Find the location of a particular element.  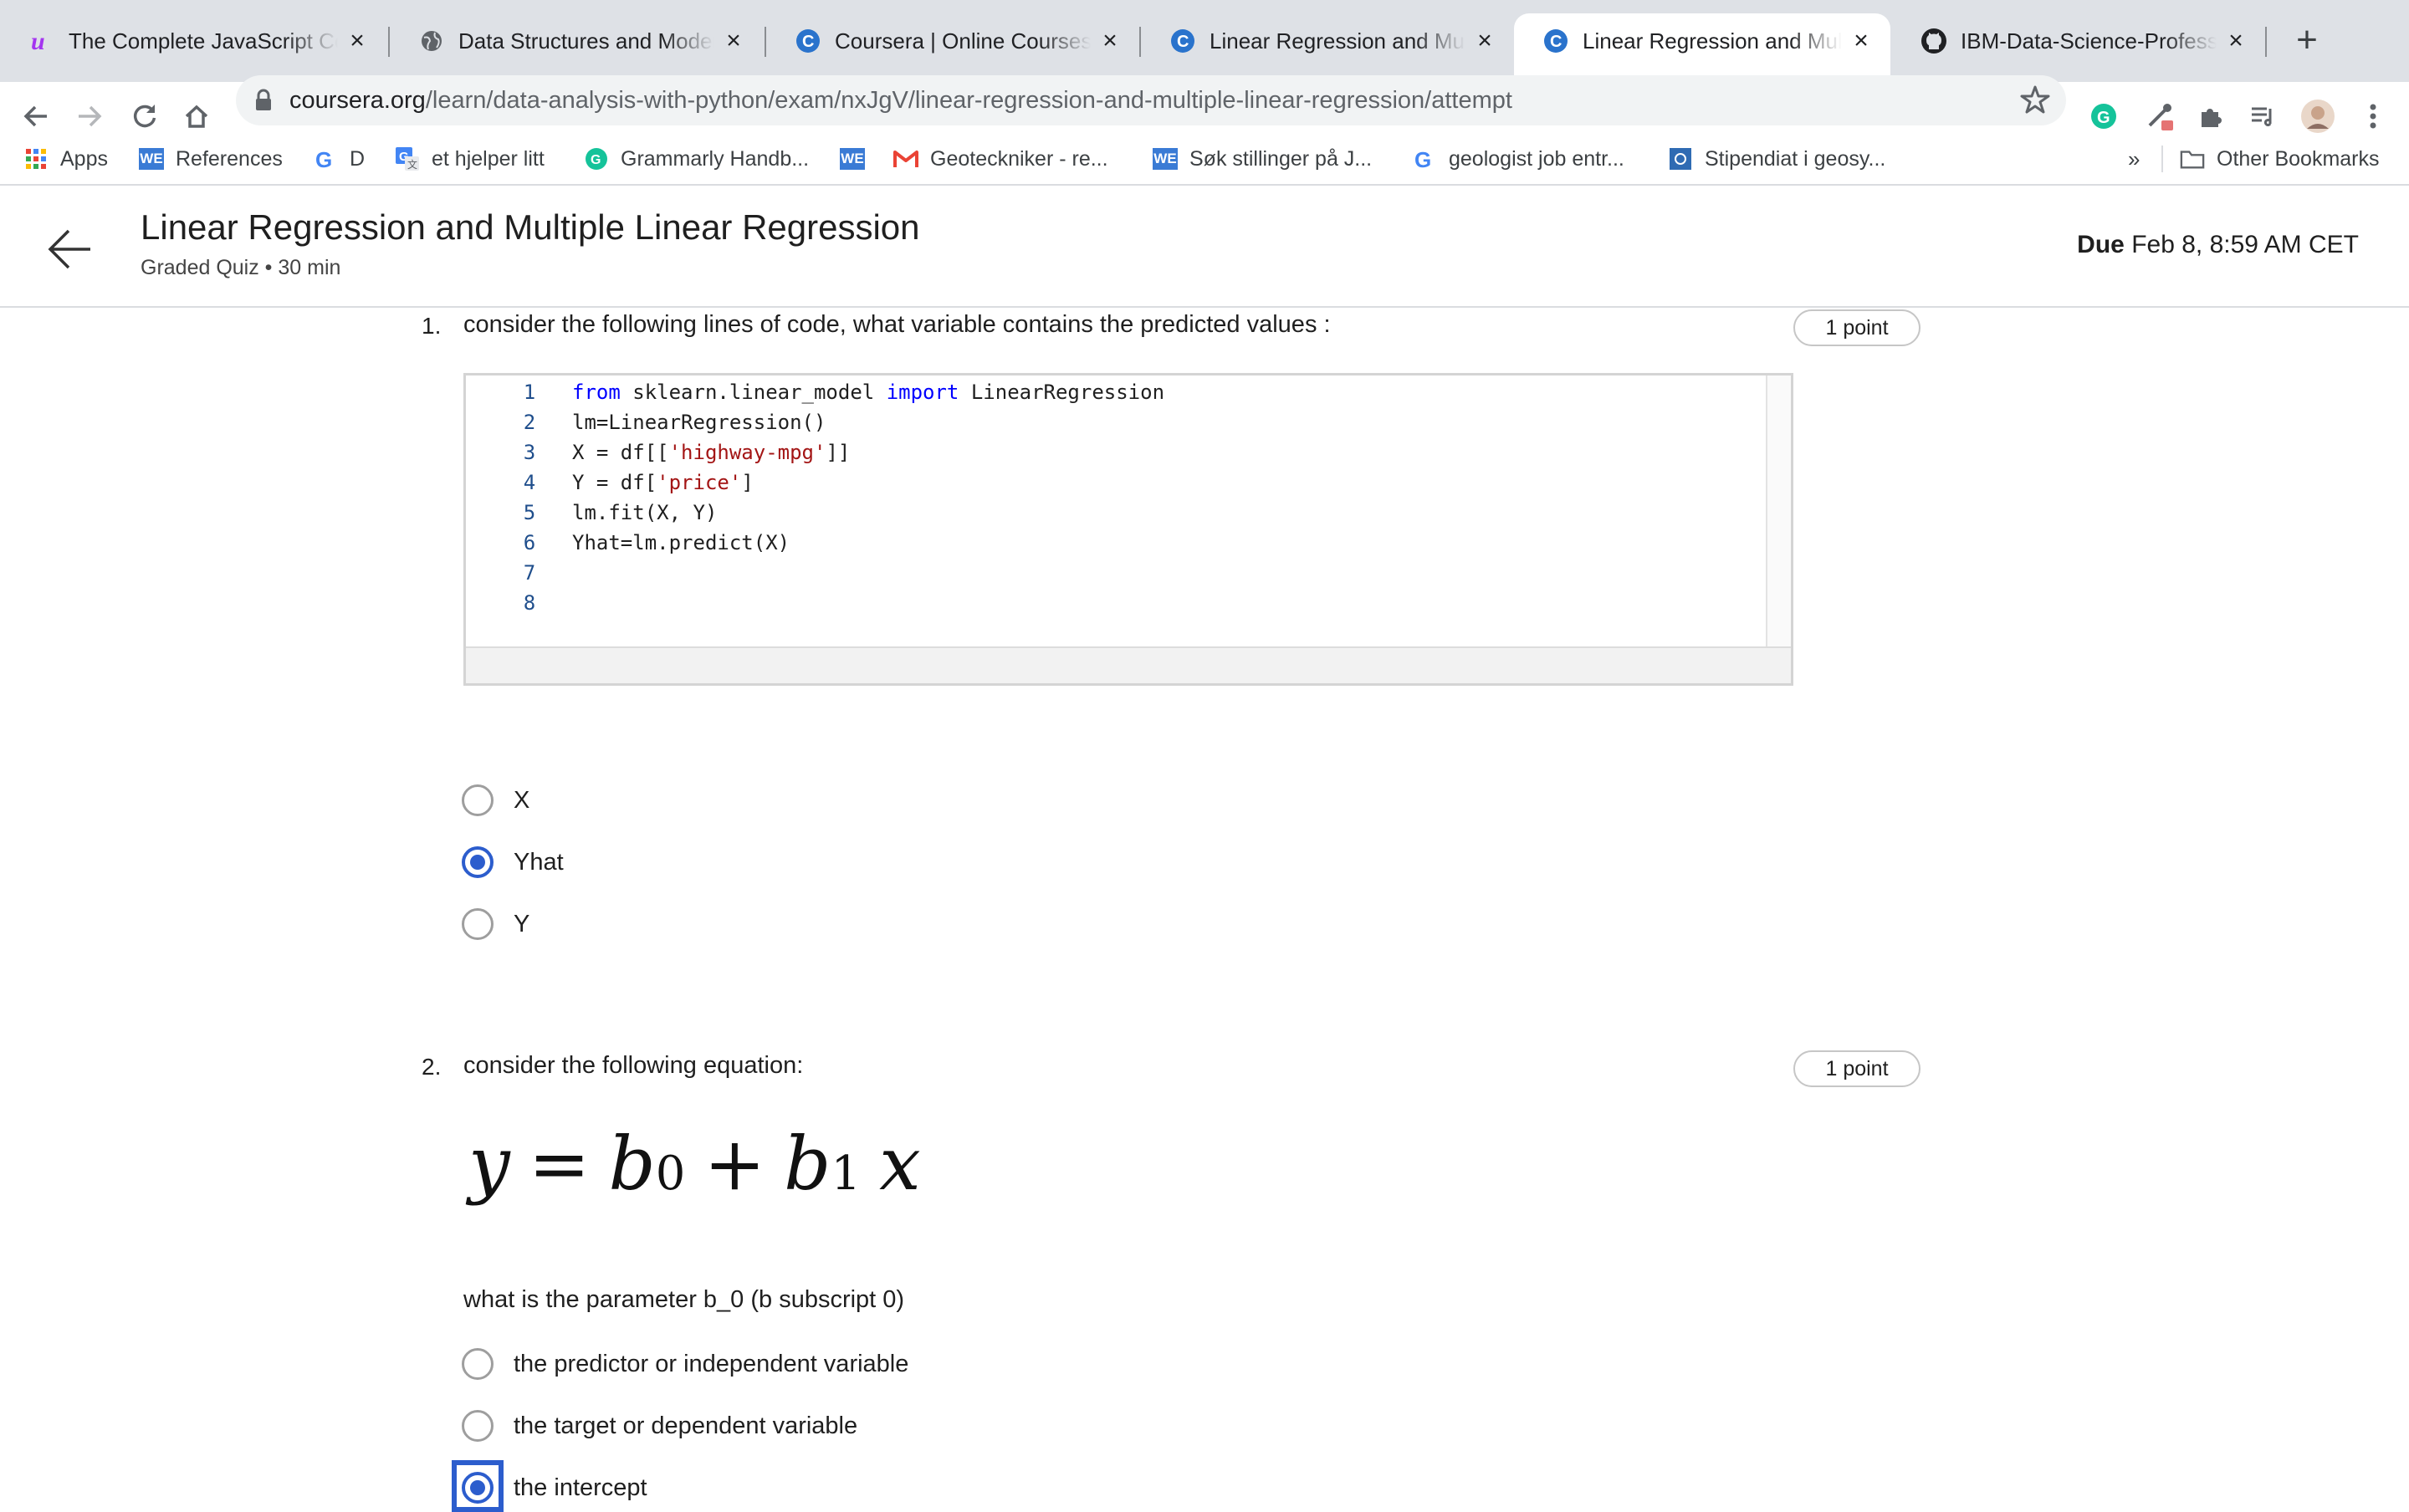

bookmark-d: G D is located at coordinates (339, 159).